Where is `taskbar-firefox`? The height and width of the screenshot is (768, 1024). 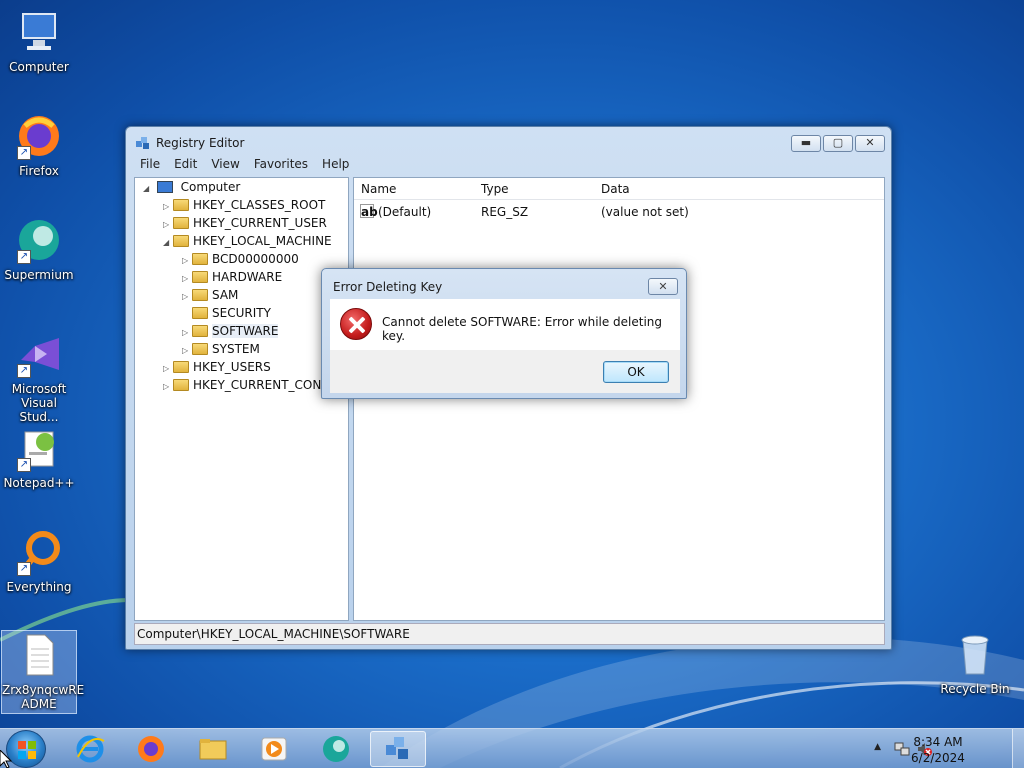
taskbar-firefox is located at coordinates (151, 749).